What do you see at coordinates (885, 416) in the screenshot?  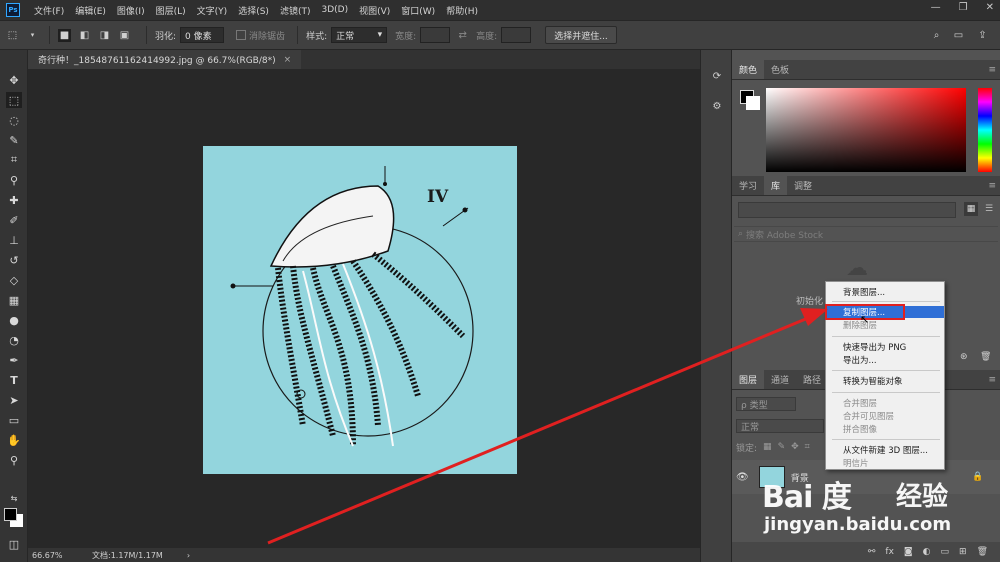 I see `menu-item-merge-visible: 合并可见图层` at bounding box center [885, 416].